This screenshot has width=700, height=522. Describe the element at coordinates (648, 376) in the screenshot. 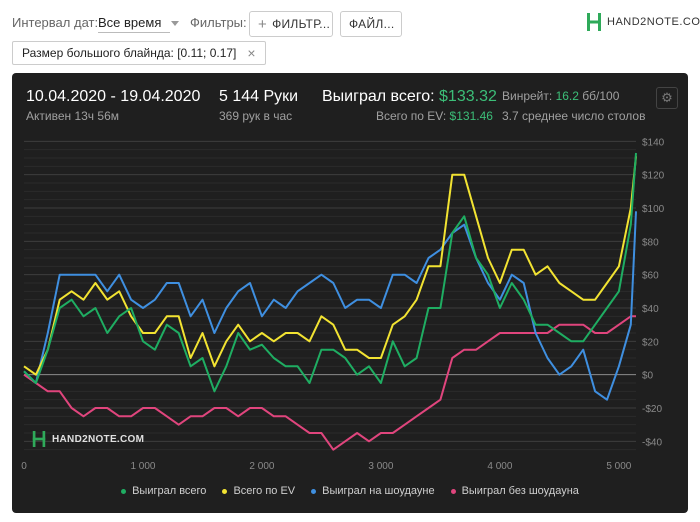

I see `y-tick-label: $0` at that location.